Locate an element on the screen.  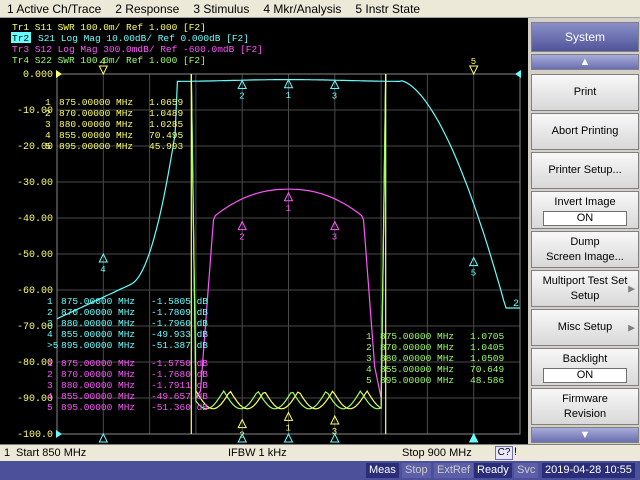
marker-table-tr3-row-frequency: 855.00000 MHz is located at coordinates (98, 396).